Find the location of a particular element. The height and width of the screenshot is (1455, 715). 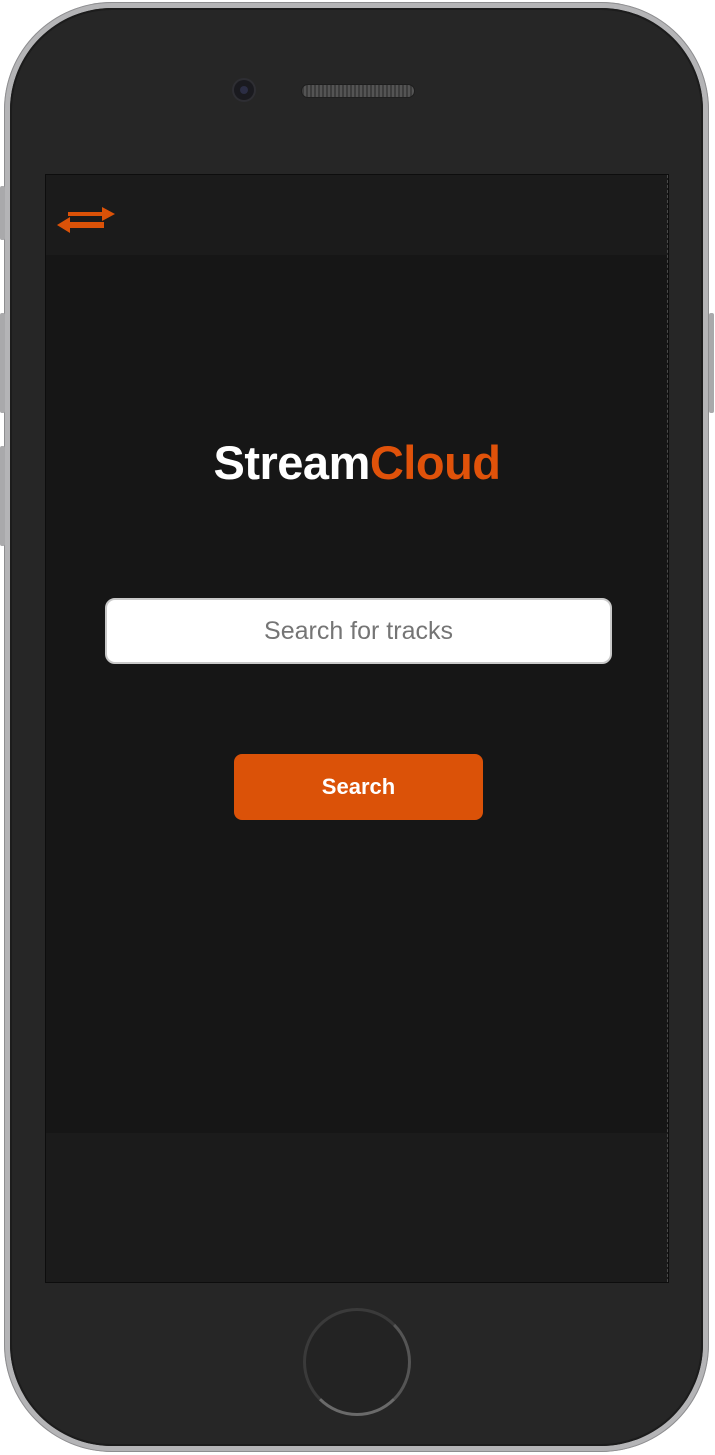

earpiece-speaker is located at coordinates (358, 91).